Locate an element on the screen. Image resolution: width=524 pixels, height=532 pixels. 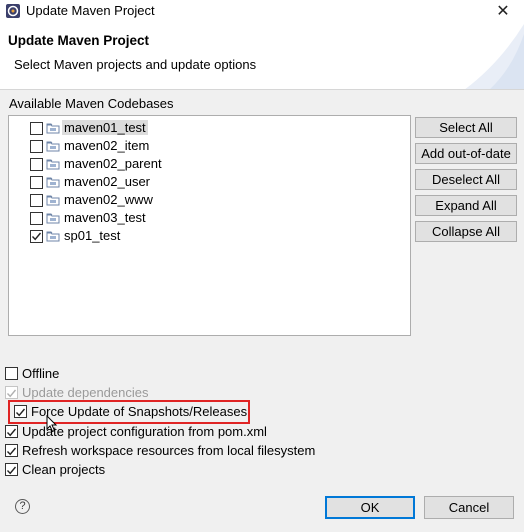
codebase-item: maven02_parent is located at coordinates (209, 164).